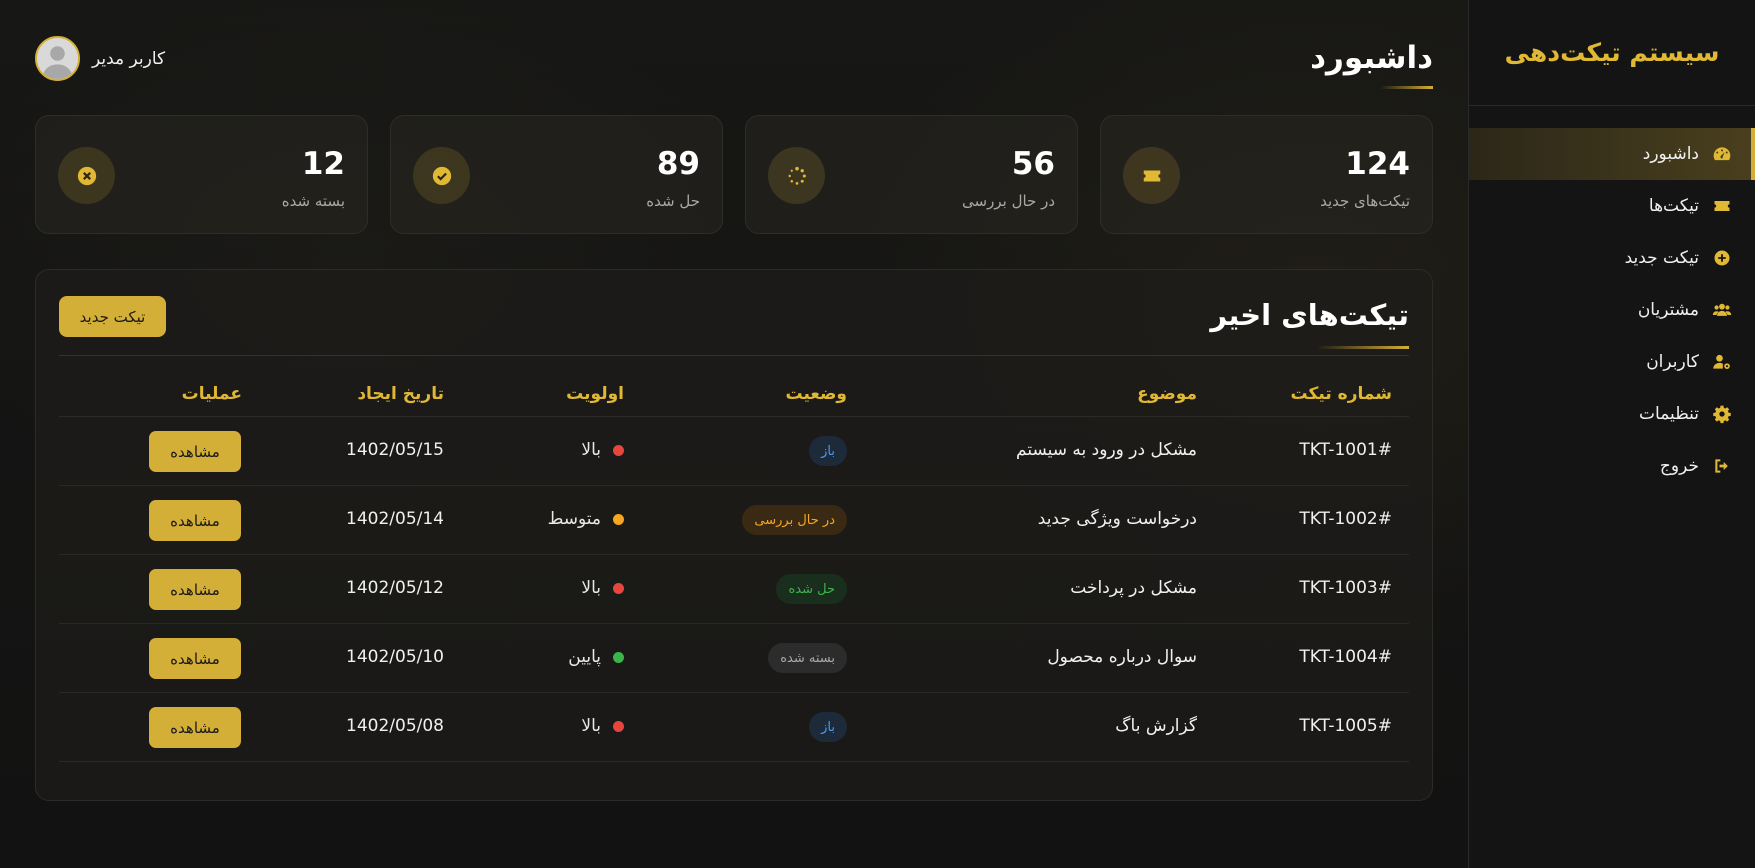  I want to click on stat-value: 56, so click(1033, 164).